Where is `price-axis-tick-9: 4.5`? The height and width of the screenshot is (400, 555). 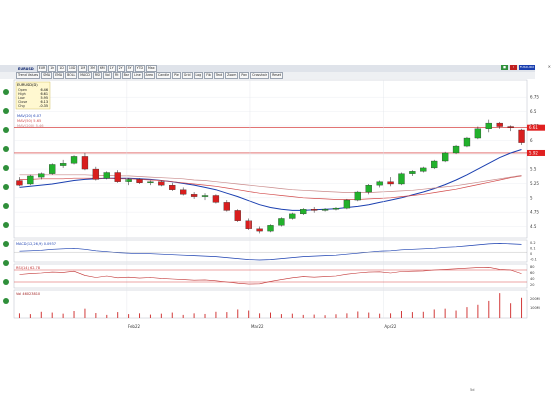
price-axis-tick-9: 4.5 is located at coordinates (533, 226).